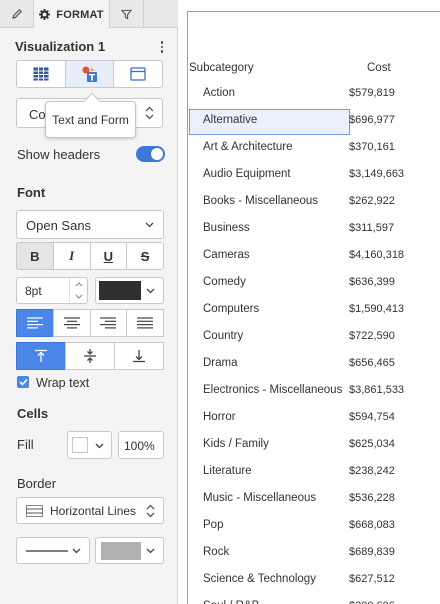 This screenshot has width=440, height=604. I want to click on cell-cost: $536,228, so click(372, 498).